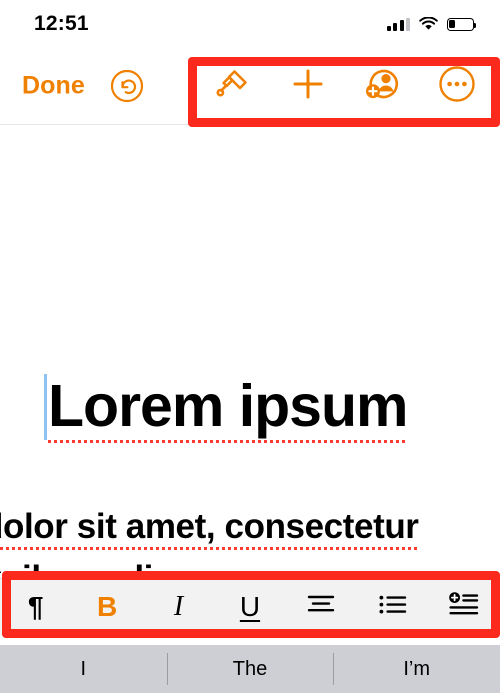  What do you see at coordinates (83, 669) in the screenshot?
I see `suggestion-item: I` at bounding box center [83, 669].